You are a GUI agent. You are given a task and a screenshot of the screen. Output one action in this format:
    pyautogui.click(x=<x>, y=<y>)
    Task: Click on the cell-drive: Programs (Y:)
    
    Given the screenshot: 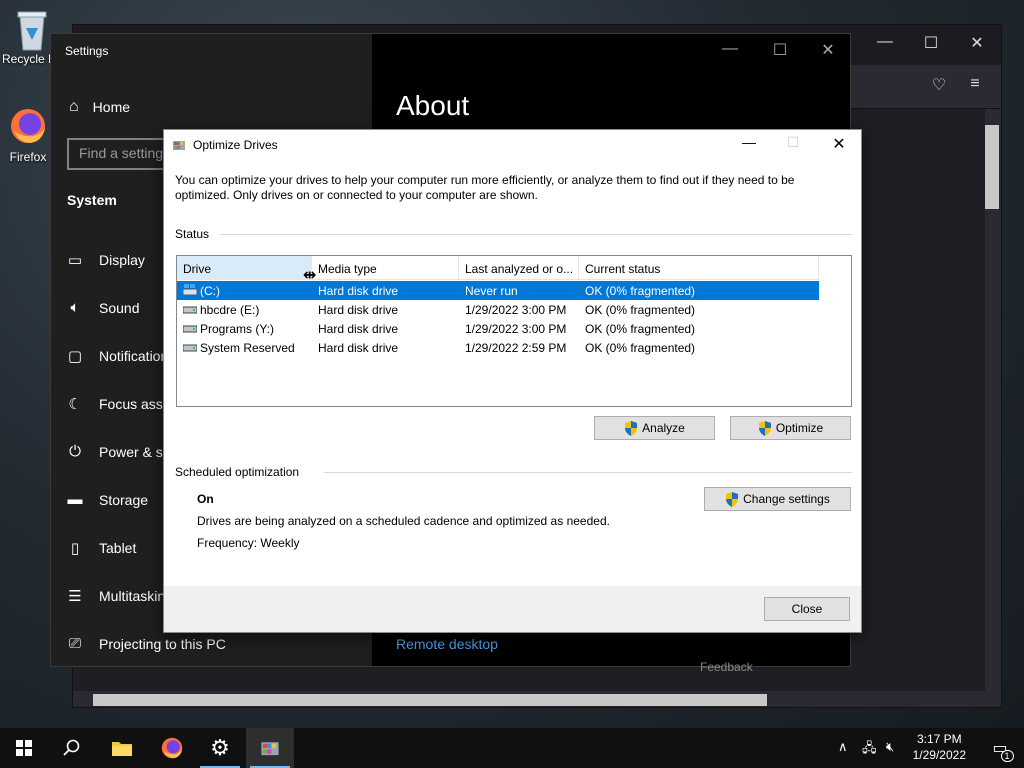 What is the action you would take?
    pyautogui.click(x=237, y=329)
    